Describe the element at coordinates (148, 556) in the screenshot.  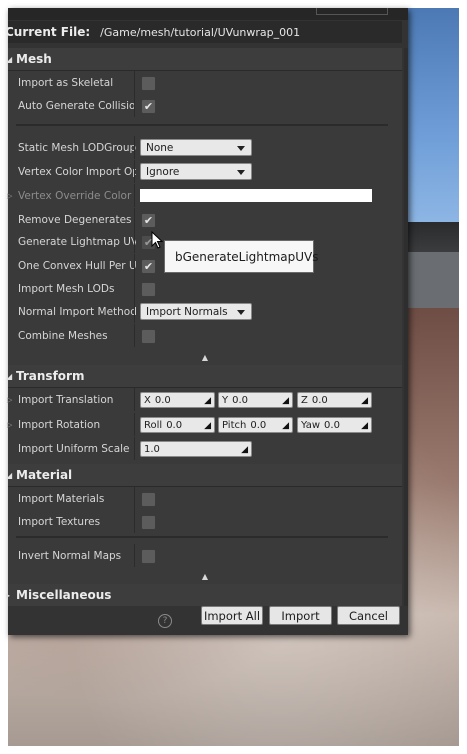
I see `checkbox-invert-normal-maps` at that location.